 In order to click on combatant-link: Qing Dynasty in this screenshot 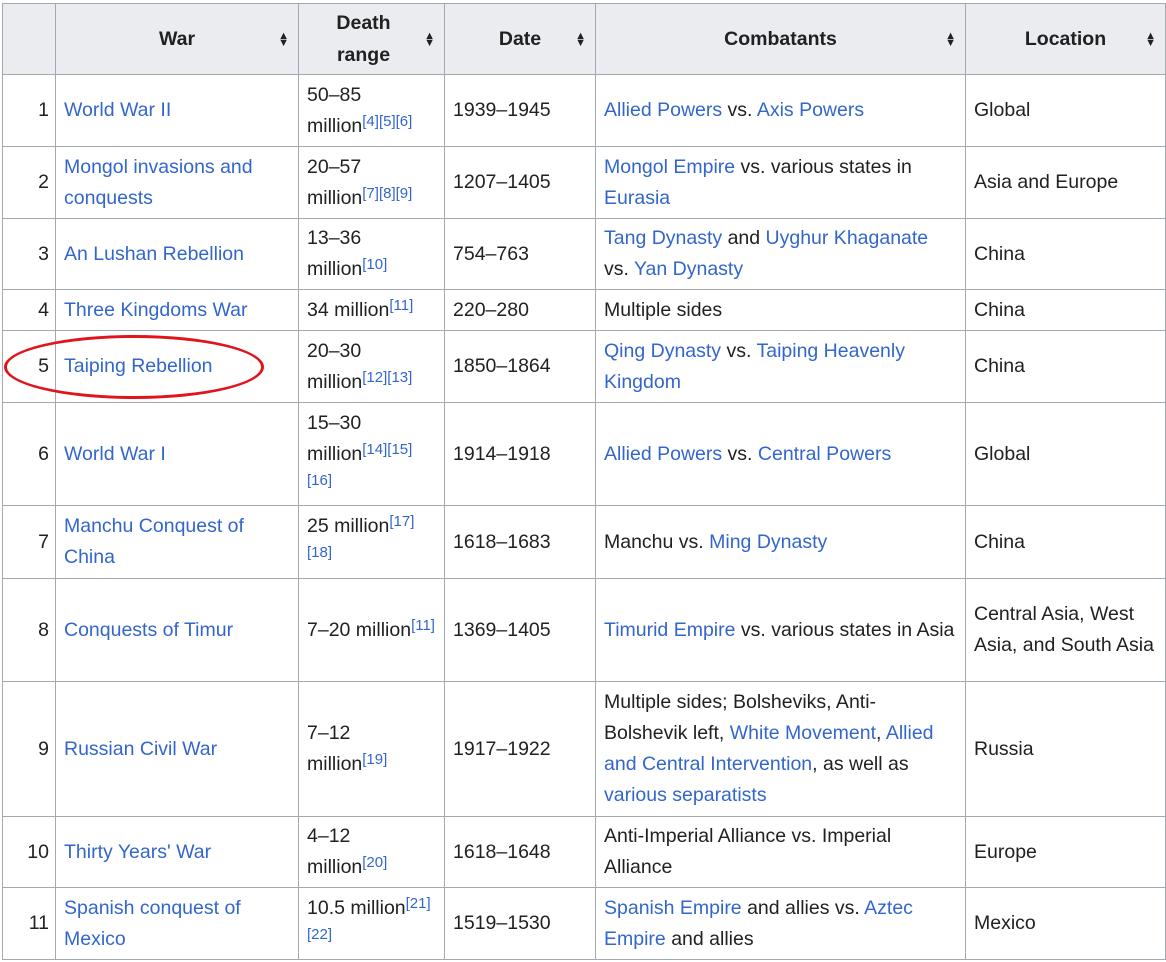, I will do `click(662, 351)`.